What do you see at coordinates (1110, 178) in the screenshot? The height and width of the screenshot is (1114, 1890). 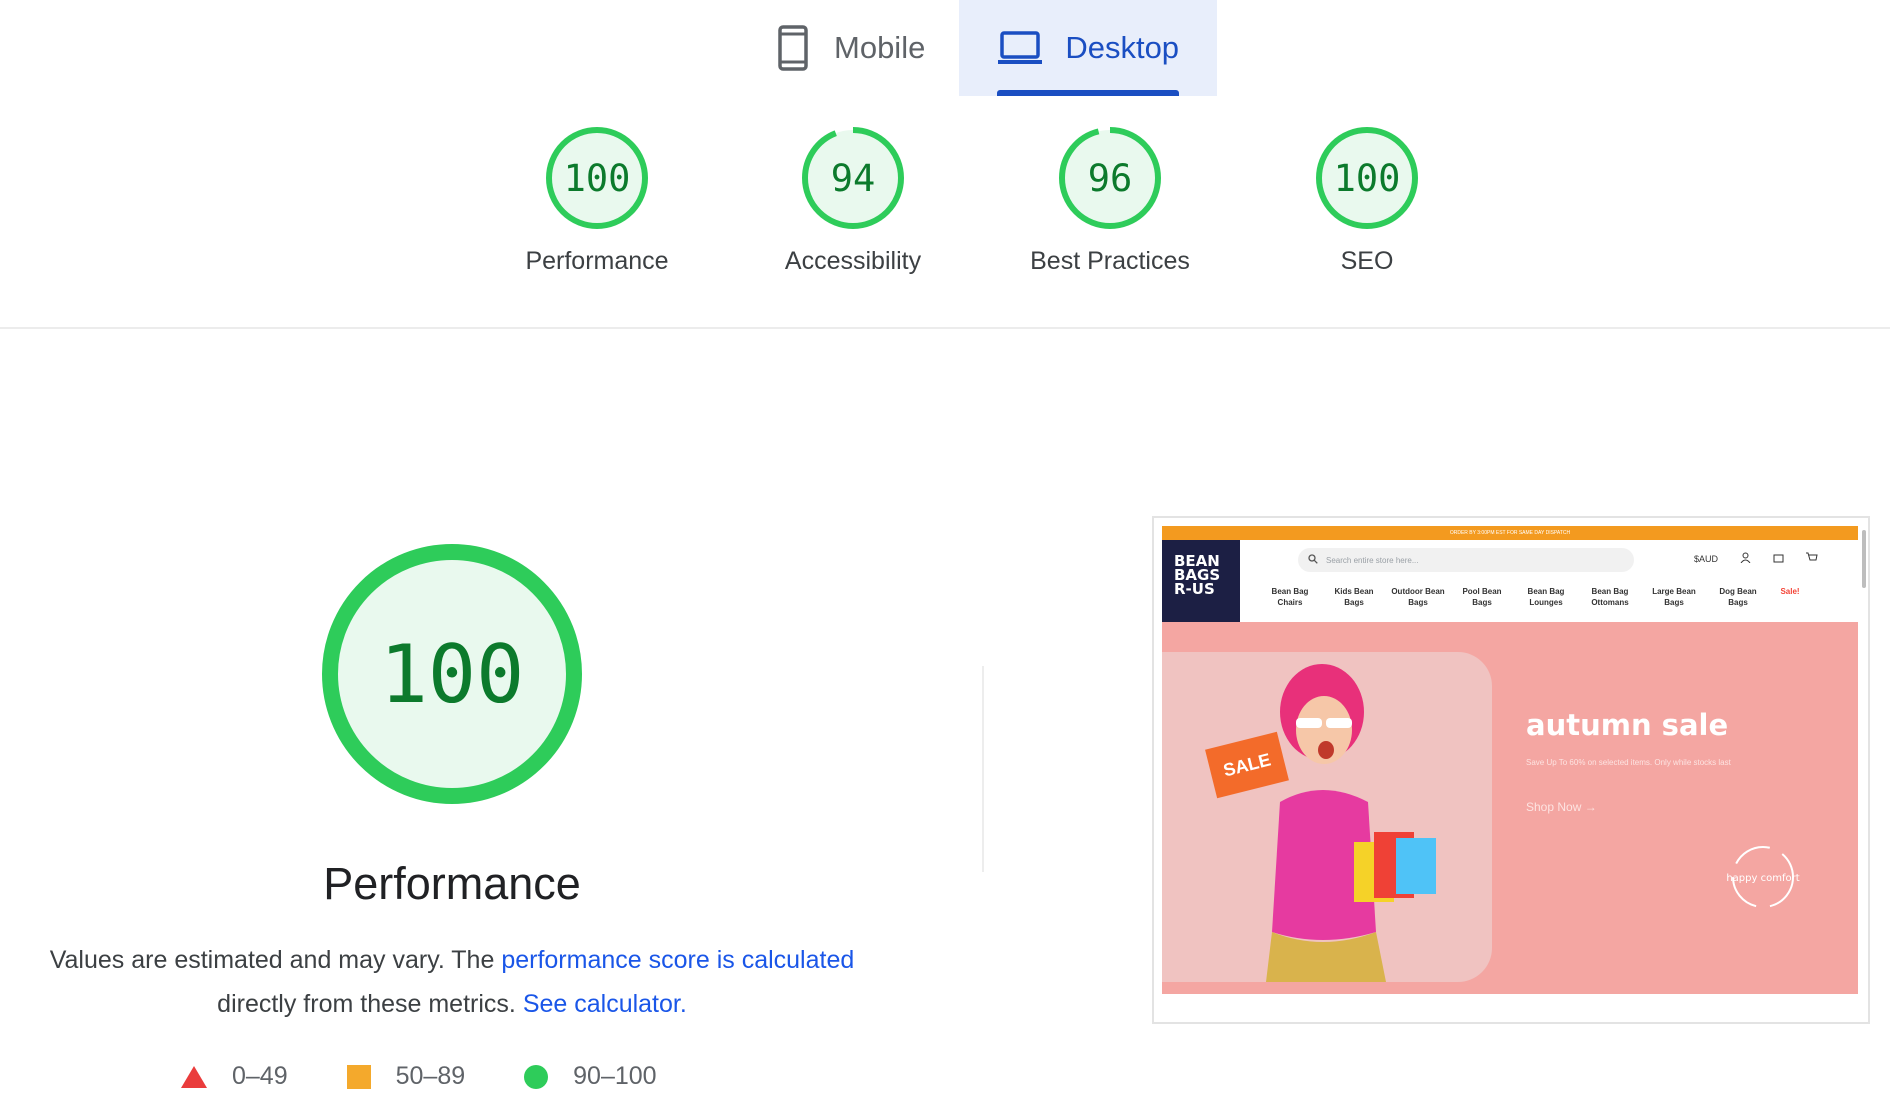 I see `score-value: 96` at bounding box center [1110, 178].